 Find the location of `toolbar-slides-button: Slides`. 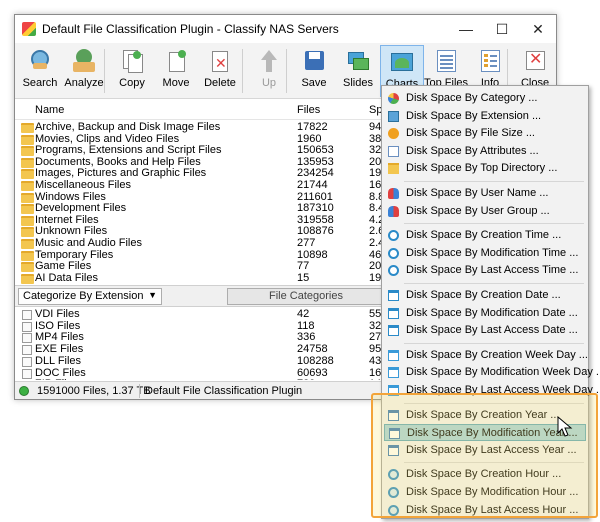

toolbar-slides-button: Slides is located at coordinates (358, 71).